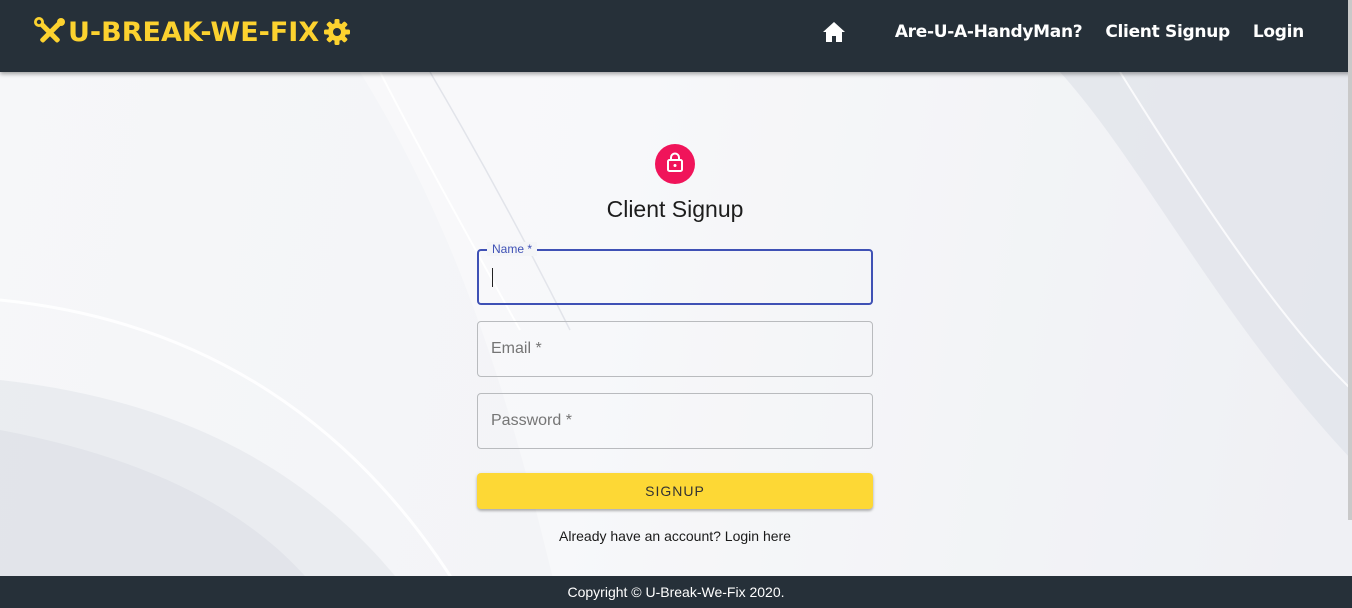 Image resolution: width=1352 pixels, height=608 pixels. I want to click on lock-icon, so click(675, 164).